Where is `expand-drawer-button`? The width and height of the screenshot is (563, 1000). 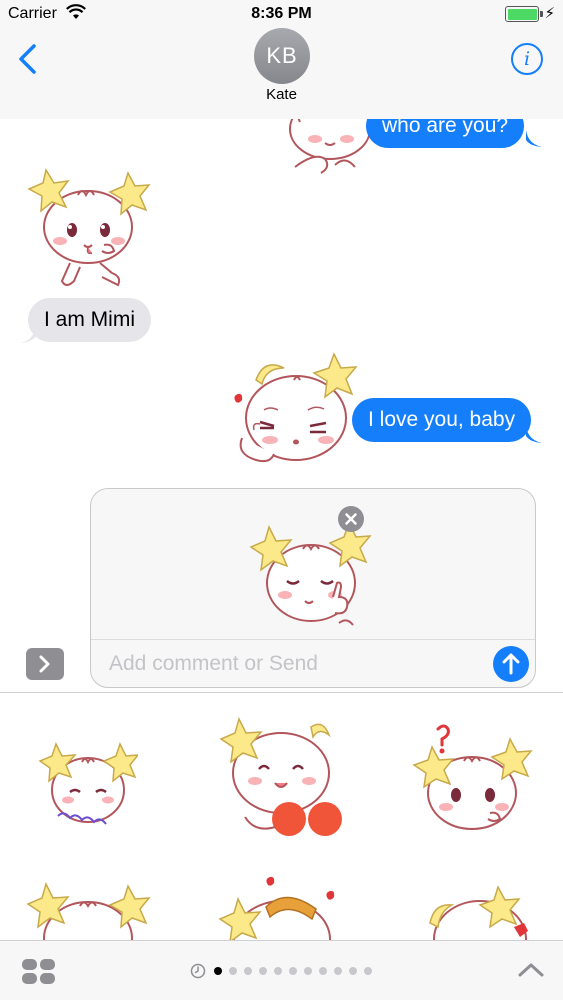
expand-drawer-button is located at coordinates (531, 970).